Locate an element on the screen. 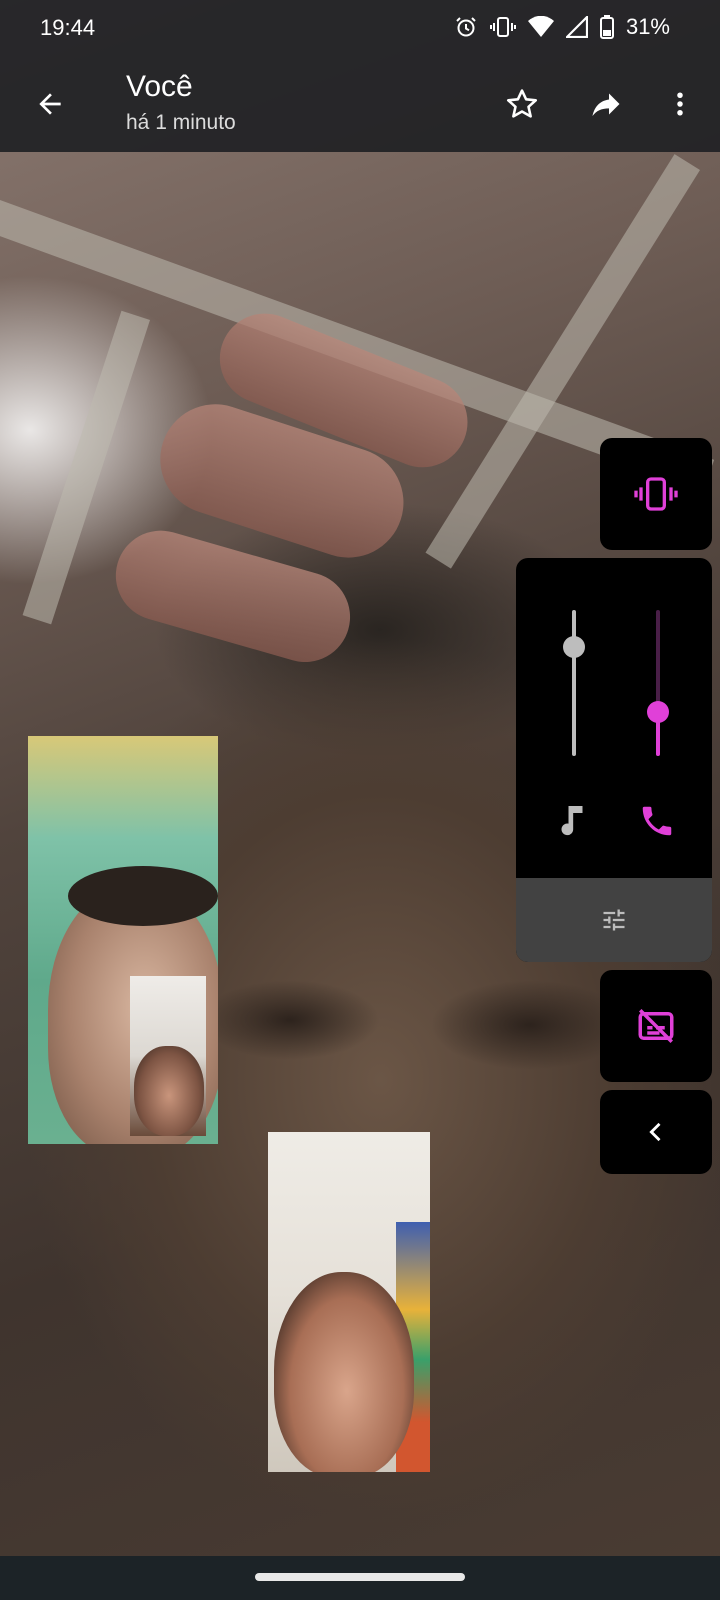 The height and width of the screenshot is (1600, 720). home-gesture-handle is located at coordinates (360, 1577).